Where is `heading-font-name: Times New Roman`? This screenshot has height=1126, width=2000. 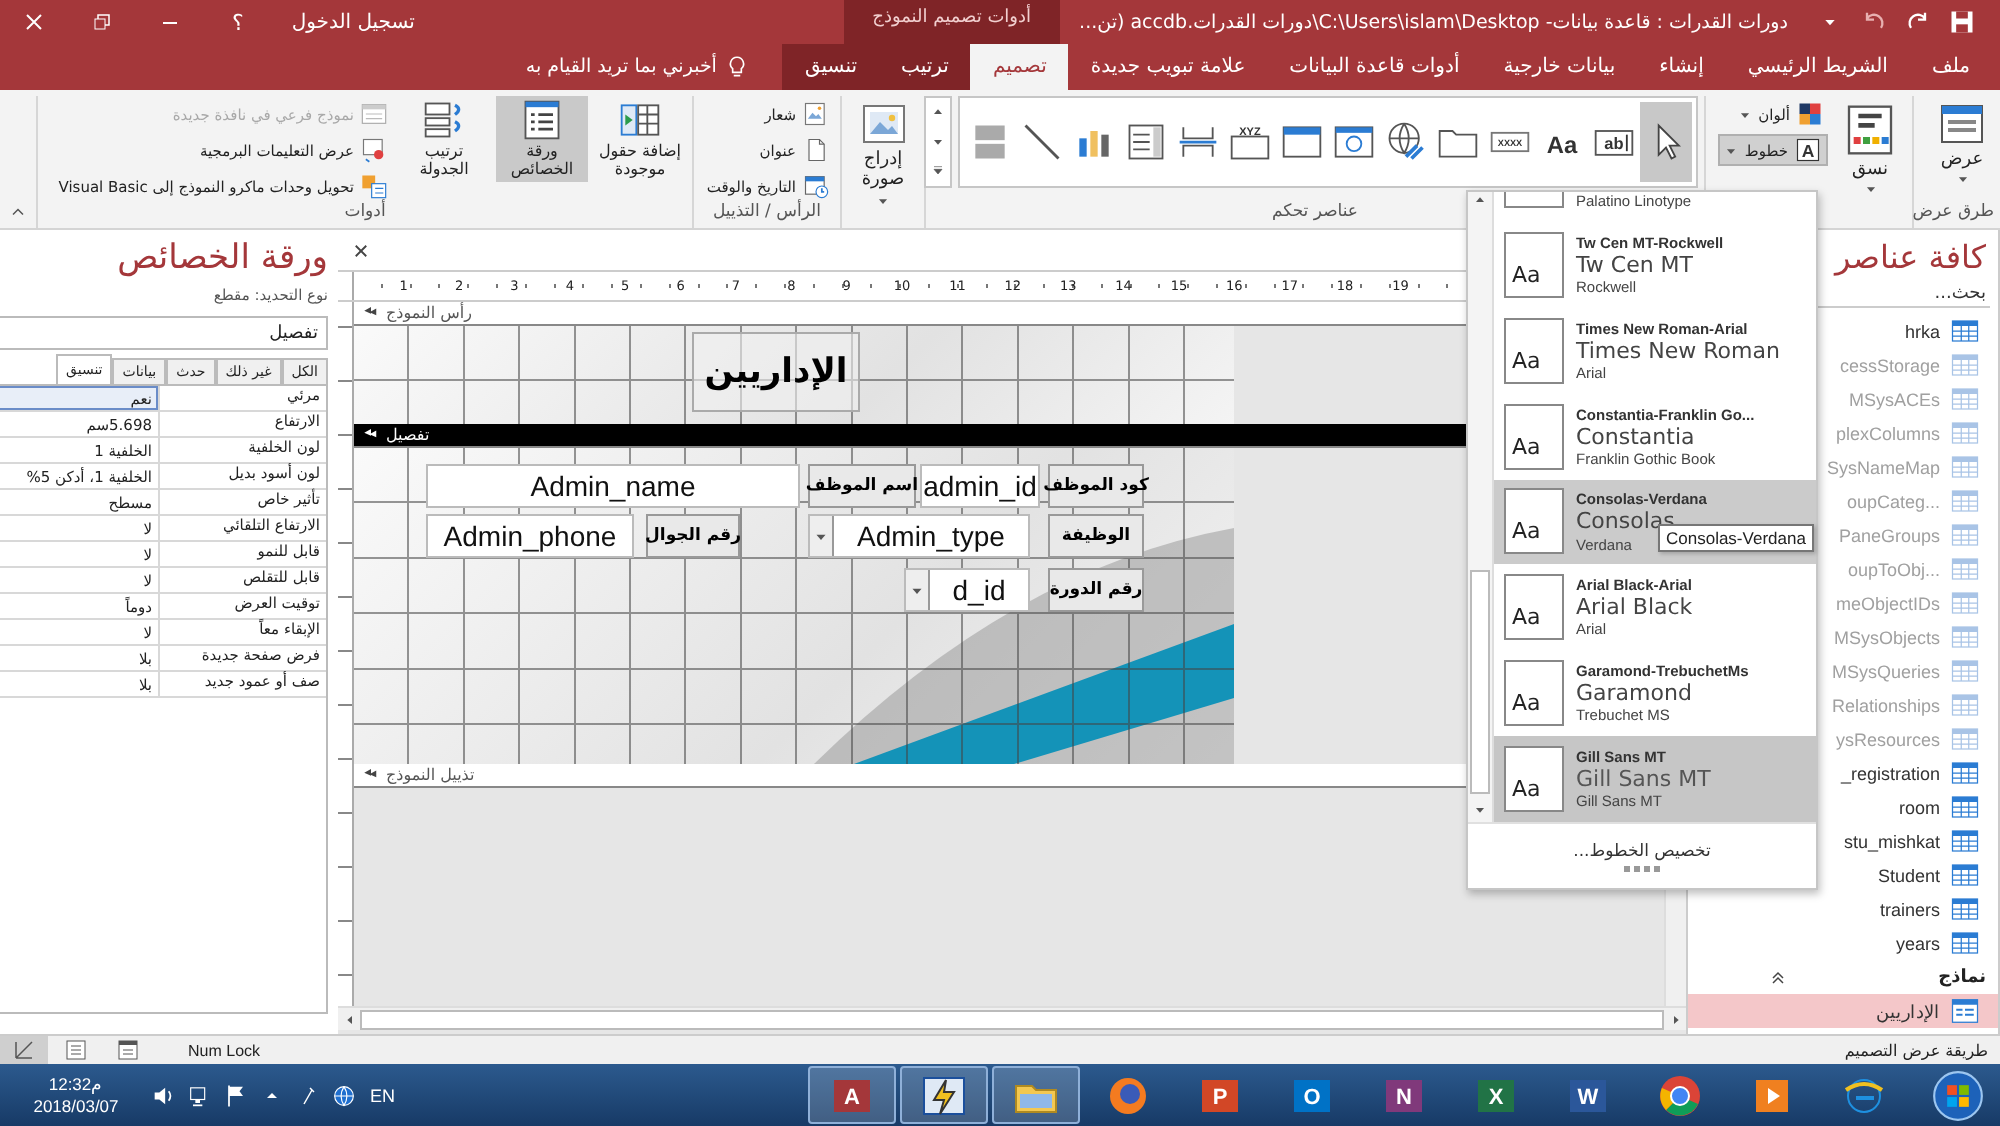
heading-font-name: Times New Roman is located at coordinates (1678, 350).